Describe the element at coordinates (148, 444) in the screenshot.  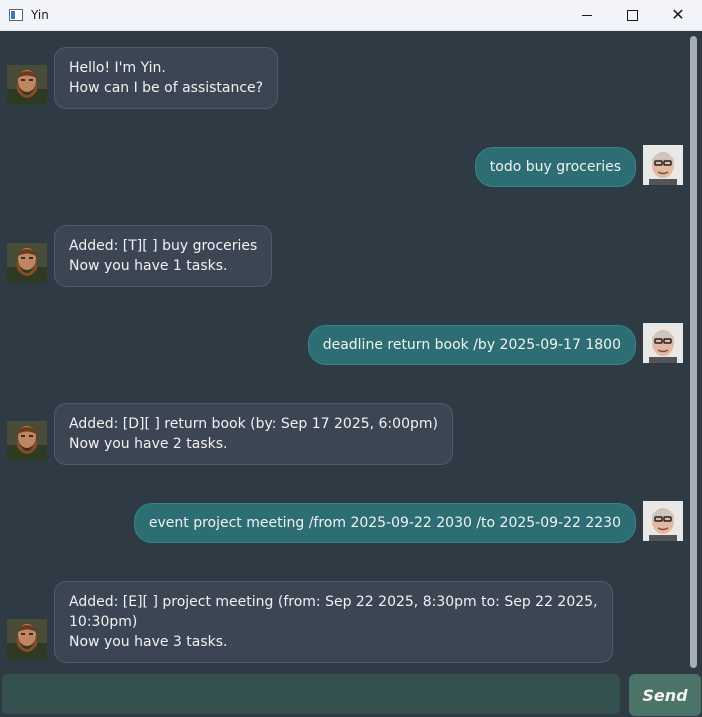
I see `message-line: Now you have 2 tasks.` at that location.